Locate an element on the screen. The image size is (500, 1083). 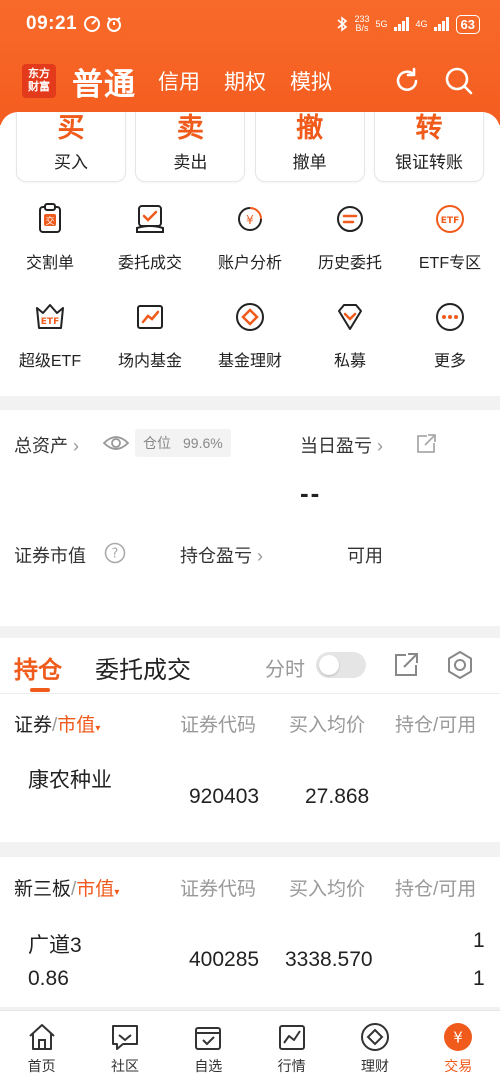
grid-item-more: 更多 is located at coordinates (450, 345).